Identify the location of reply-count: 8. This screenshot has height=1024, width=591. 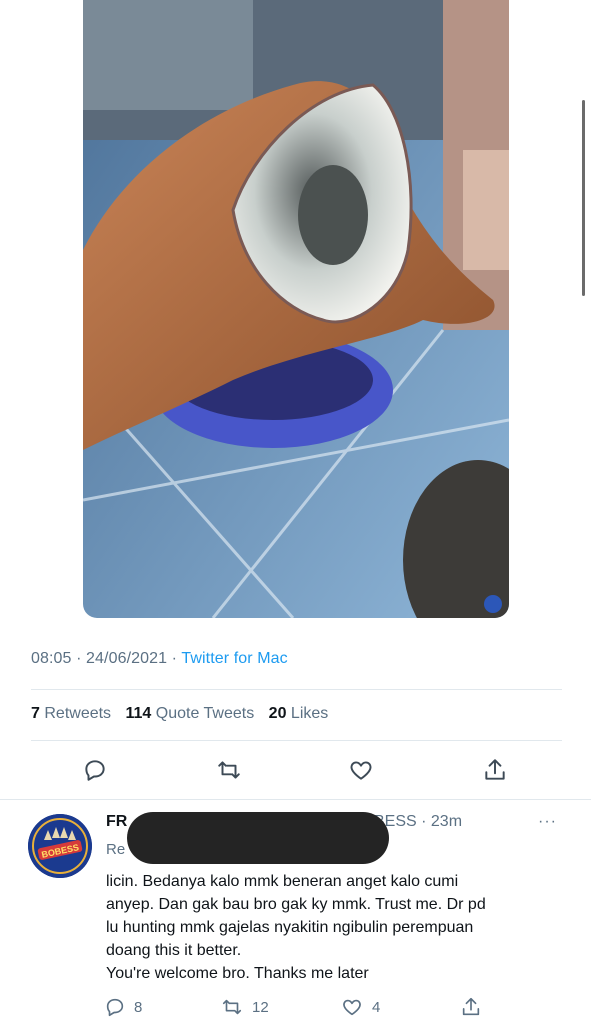
(138, 1007).